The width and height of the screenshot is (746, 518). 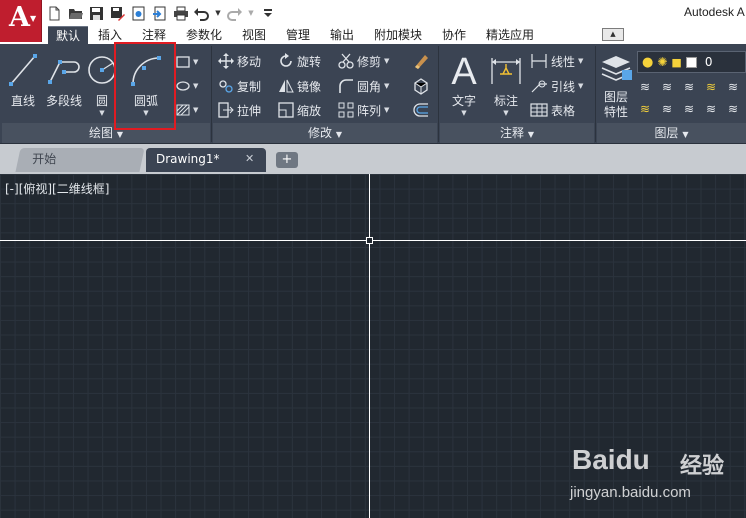 What do you see at coordinates (616, 68) in the screenshot?
I see `layers-icon` at bounding box center [616, 68].